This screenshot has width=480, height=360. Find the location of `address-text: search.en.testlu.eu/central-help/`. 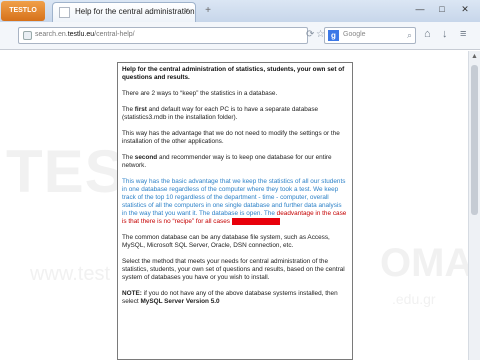

address-text: search.en.testlu.eu/central-help/ is located at coordinates (85, 34).